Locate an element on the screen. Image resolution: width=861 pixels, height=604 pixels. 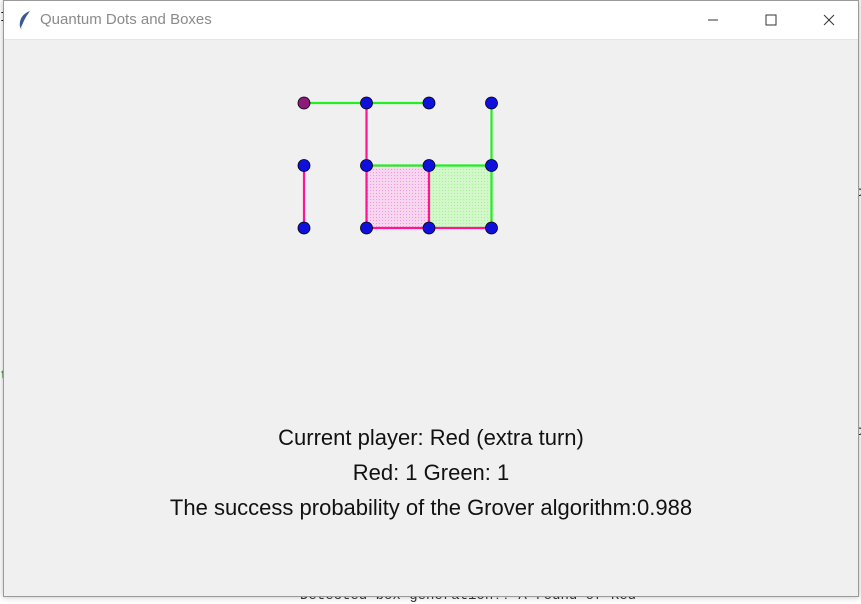
green-box is located at coordinates (460, 196).